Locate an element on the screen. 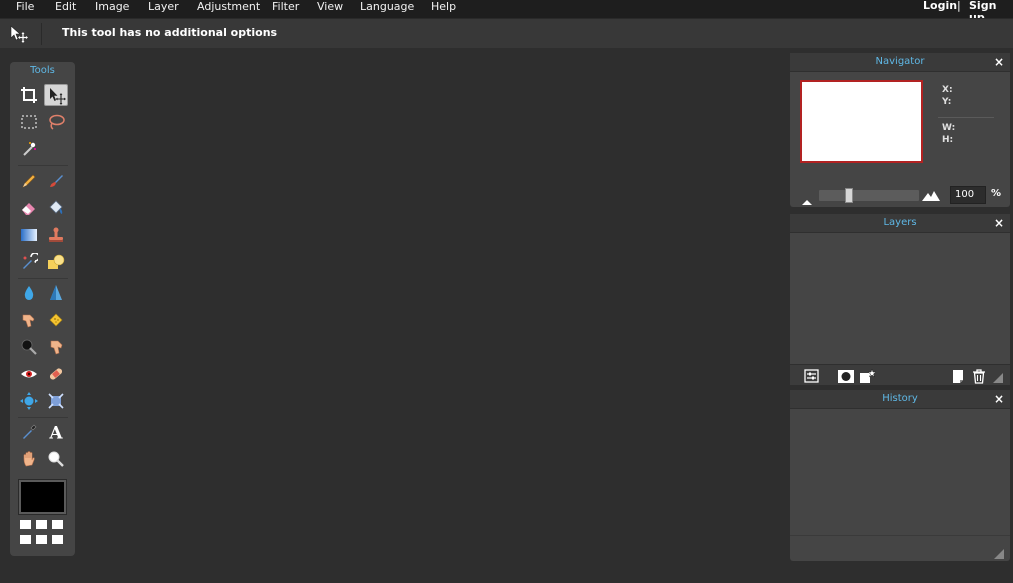 This screenshot has width=1013, height=583. history-panel: History × is located at coordinates (900, 475).